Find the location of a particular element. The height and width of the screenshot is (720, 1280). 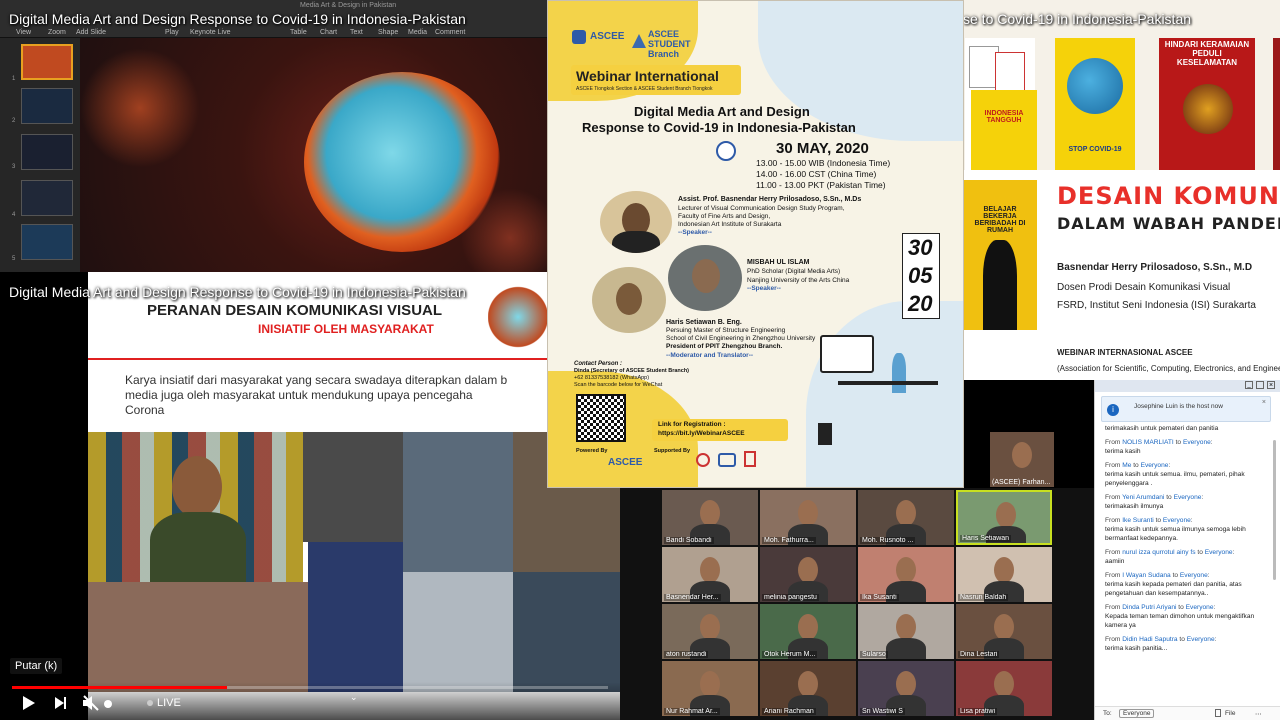

participant-tile: Sri Wastiwi S is located at coordinates (906, 688).